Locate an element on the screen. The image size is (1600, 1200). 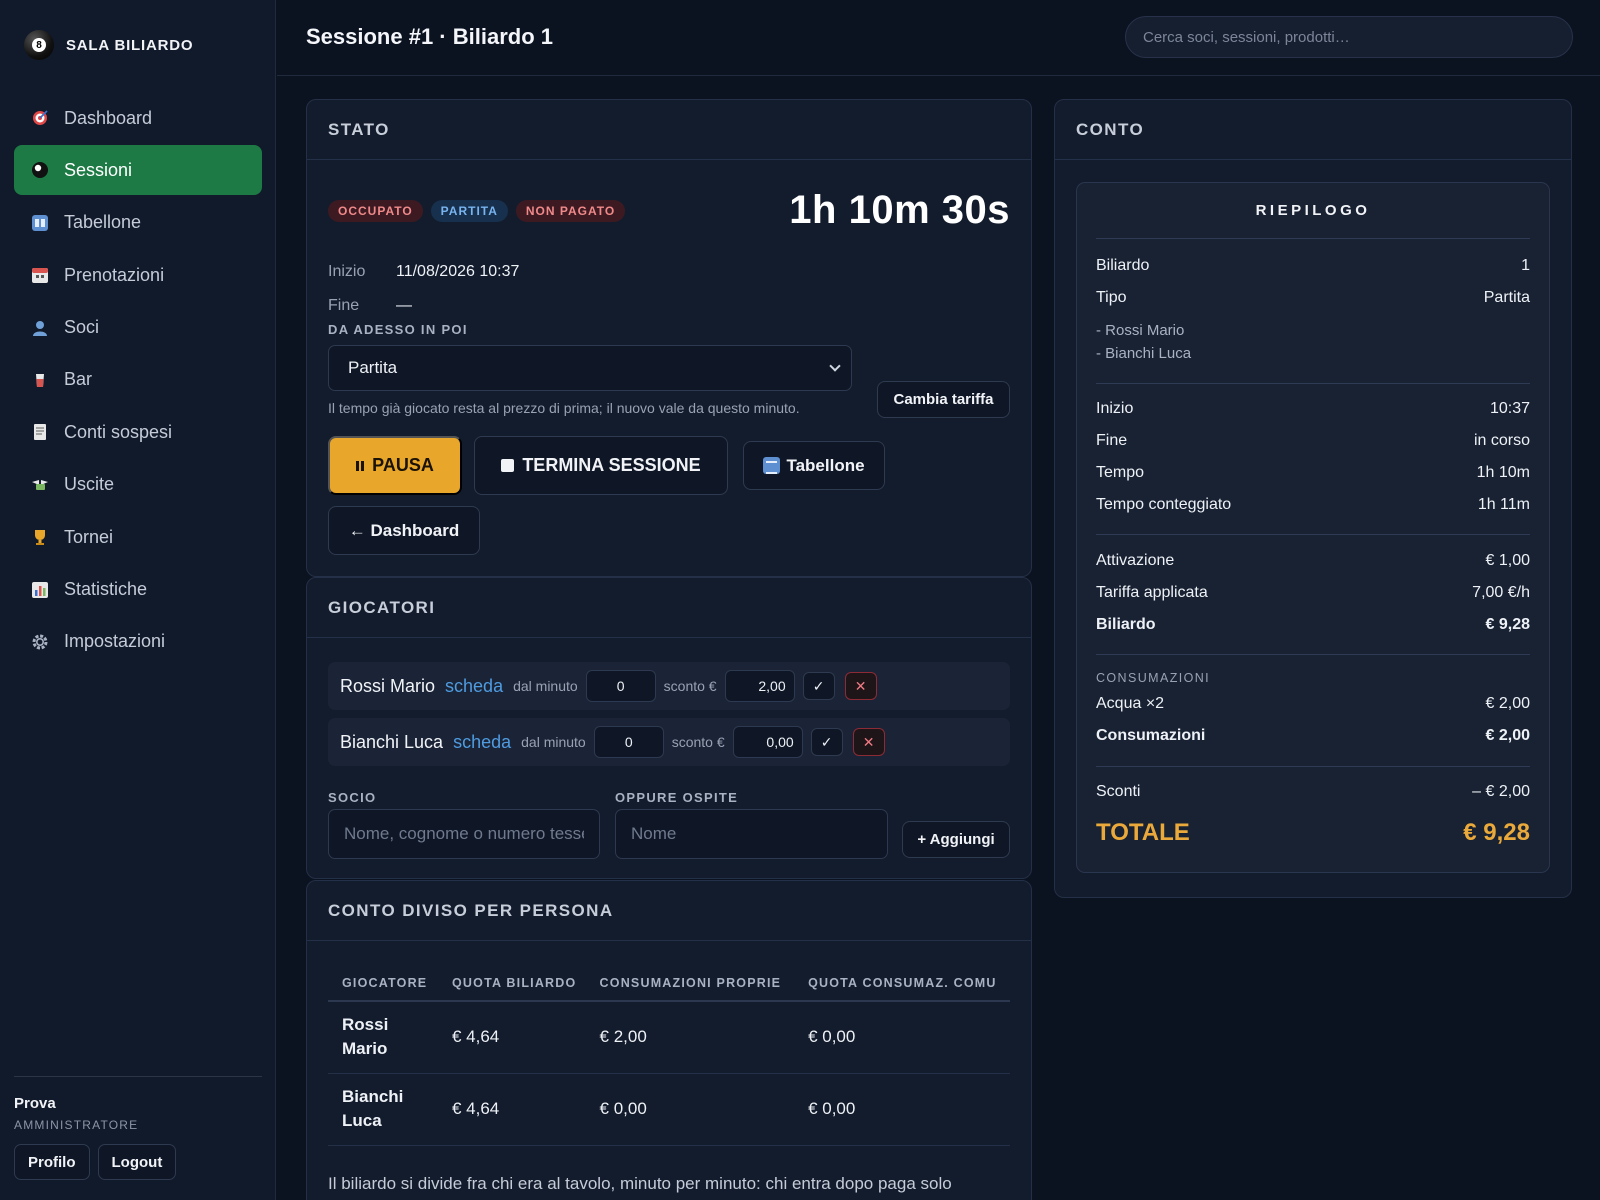
summary-row-start: Inizio 10:37 is located at coordinates (1313, 408).